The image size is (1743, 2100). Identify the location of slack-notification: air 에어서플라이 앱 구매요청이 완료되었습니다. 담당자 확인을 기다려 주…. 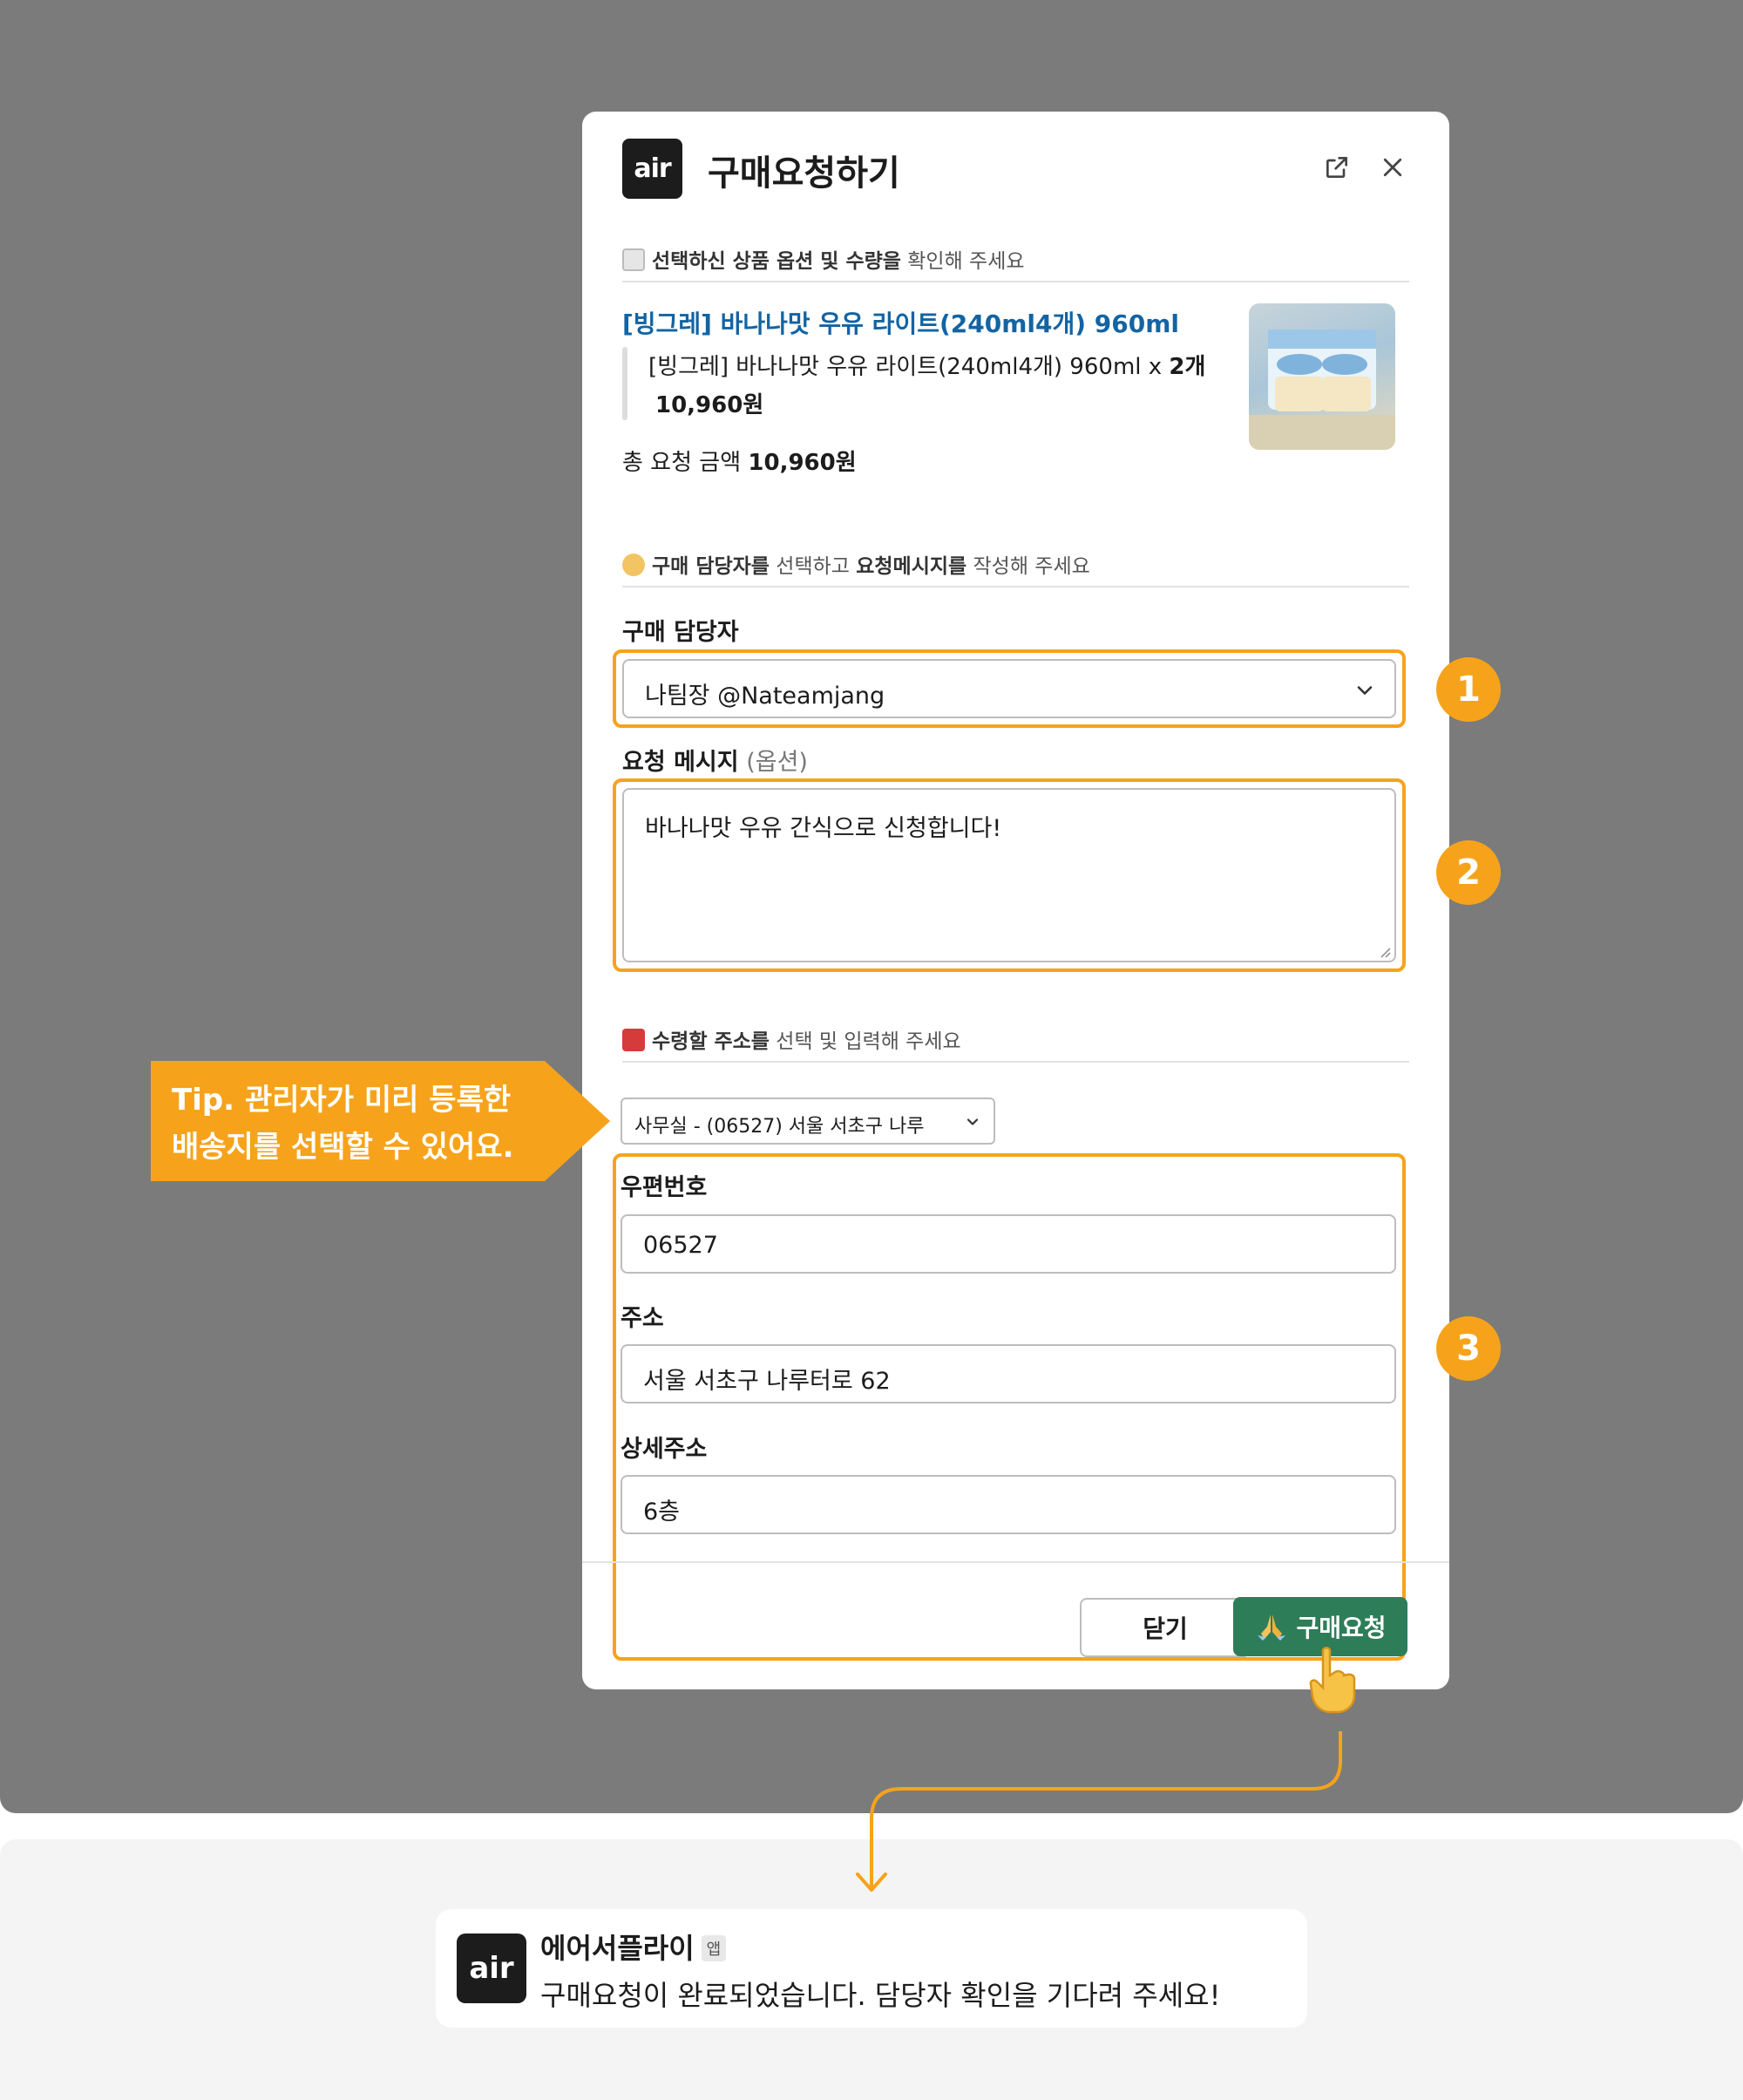
(872, 1969).